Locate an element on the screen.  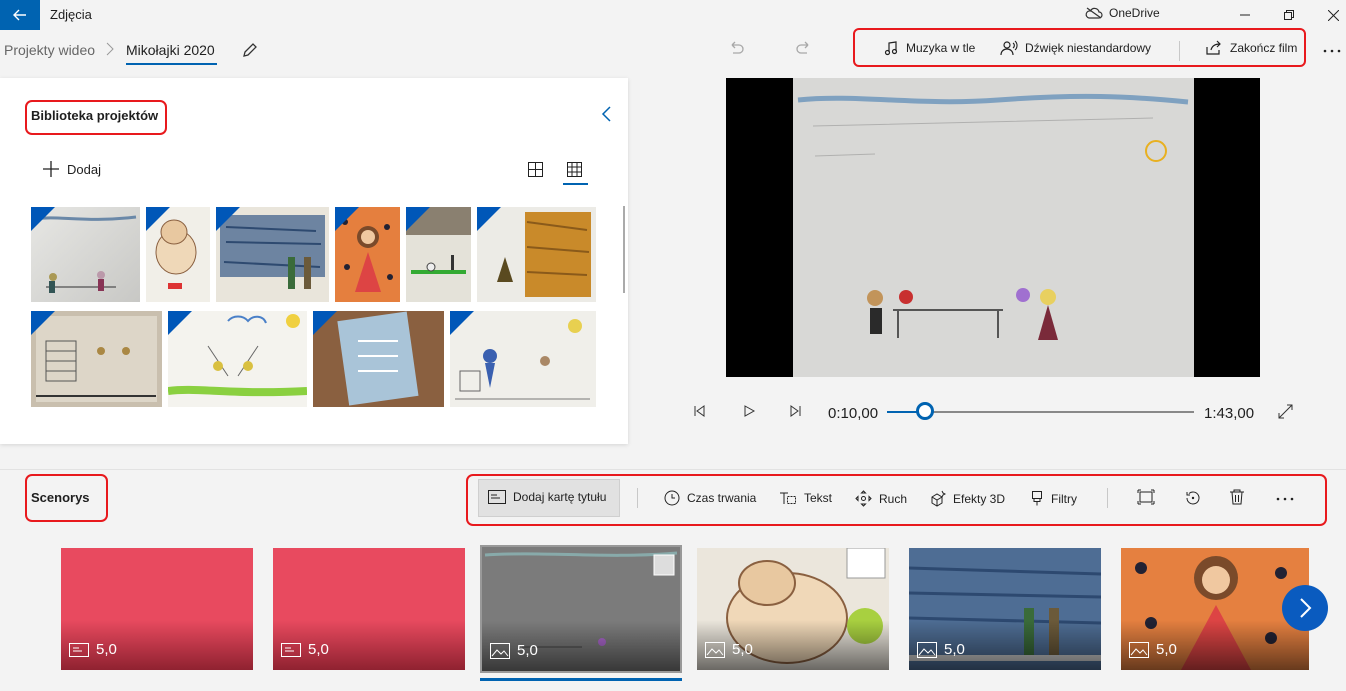
onedrive-status: OneDrive is located at coordinates (1122, 13).